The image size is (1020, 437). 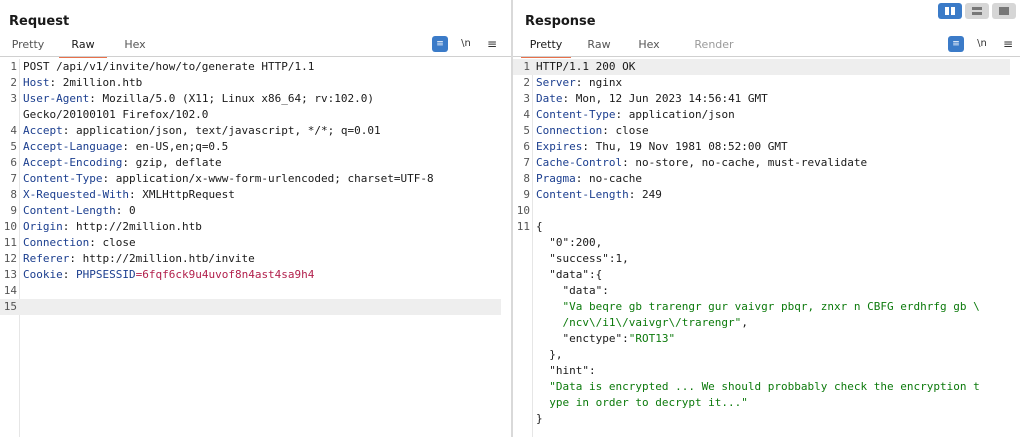 What do you see at coordinates (83, 47) in the screenshot?
I see `request-tab-raw: Raw` at bounding box center [83, 47].